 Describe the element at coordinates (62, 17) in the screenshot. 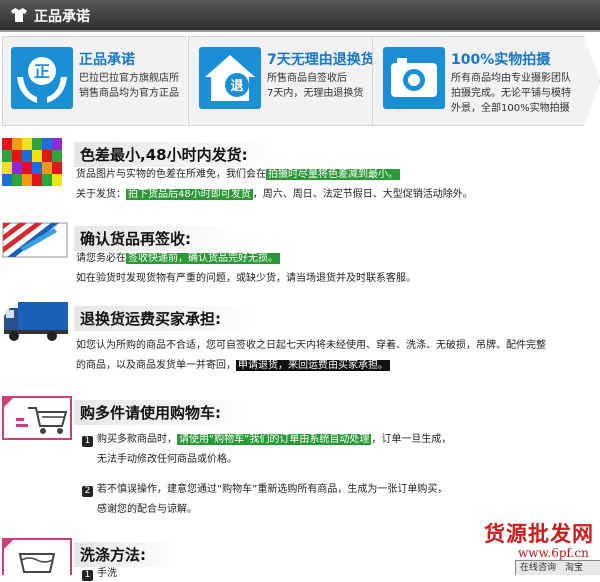

I see `header-title: 正品承诺` at that location.